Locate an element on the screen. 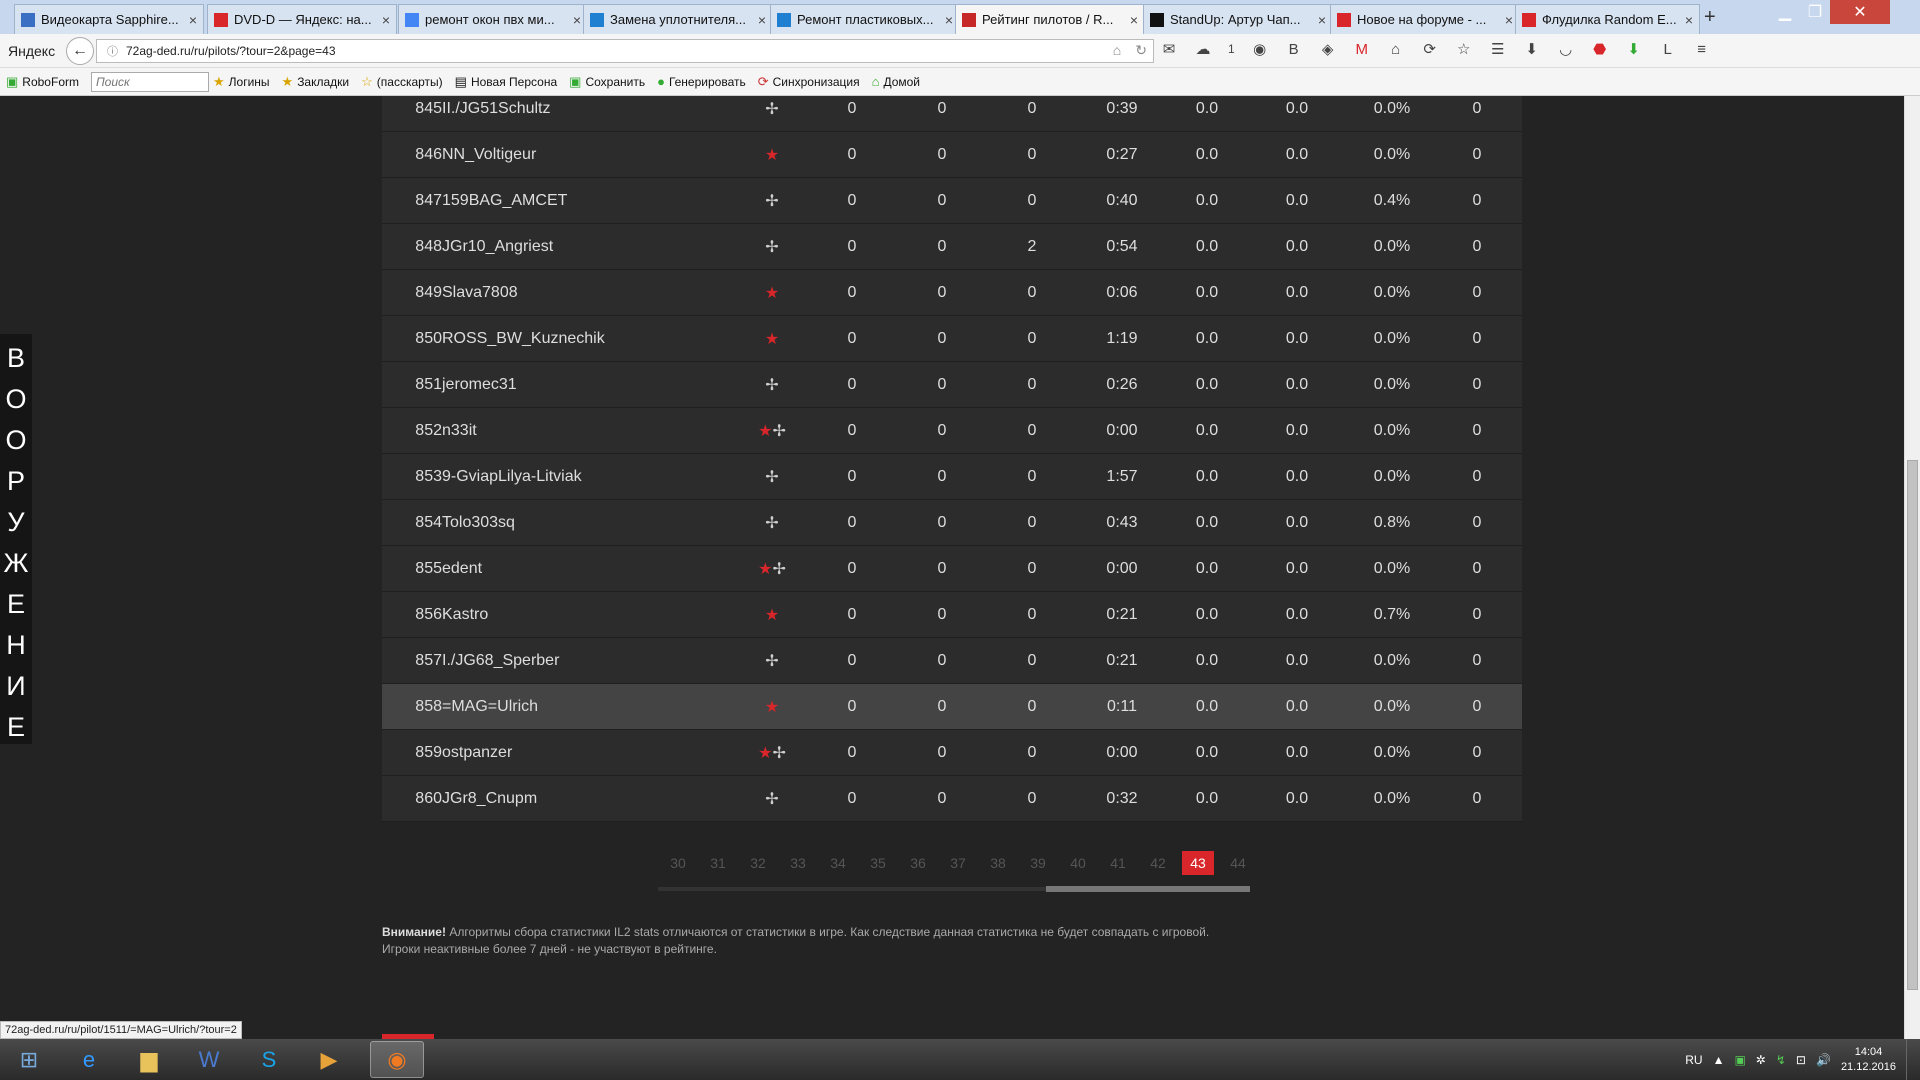 The height and width of the screenshot is (1080, 1920). pilot-row: 858 =MAG=Ulrich 0 0 0 0:11 0.0 0.0 0.0% 0 ★ is located at coordinates (952, 707).